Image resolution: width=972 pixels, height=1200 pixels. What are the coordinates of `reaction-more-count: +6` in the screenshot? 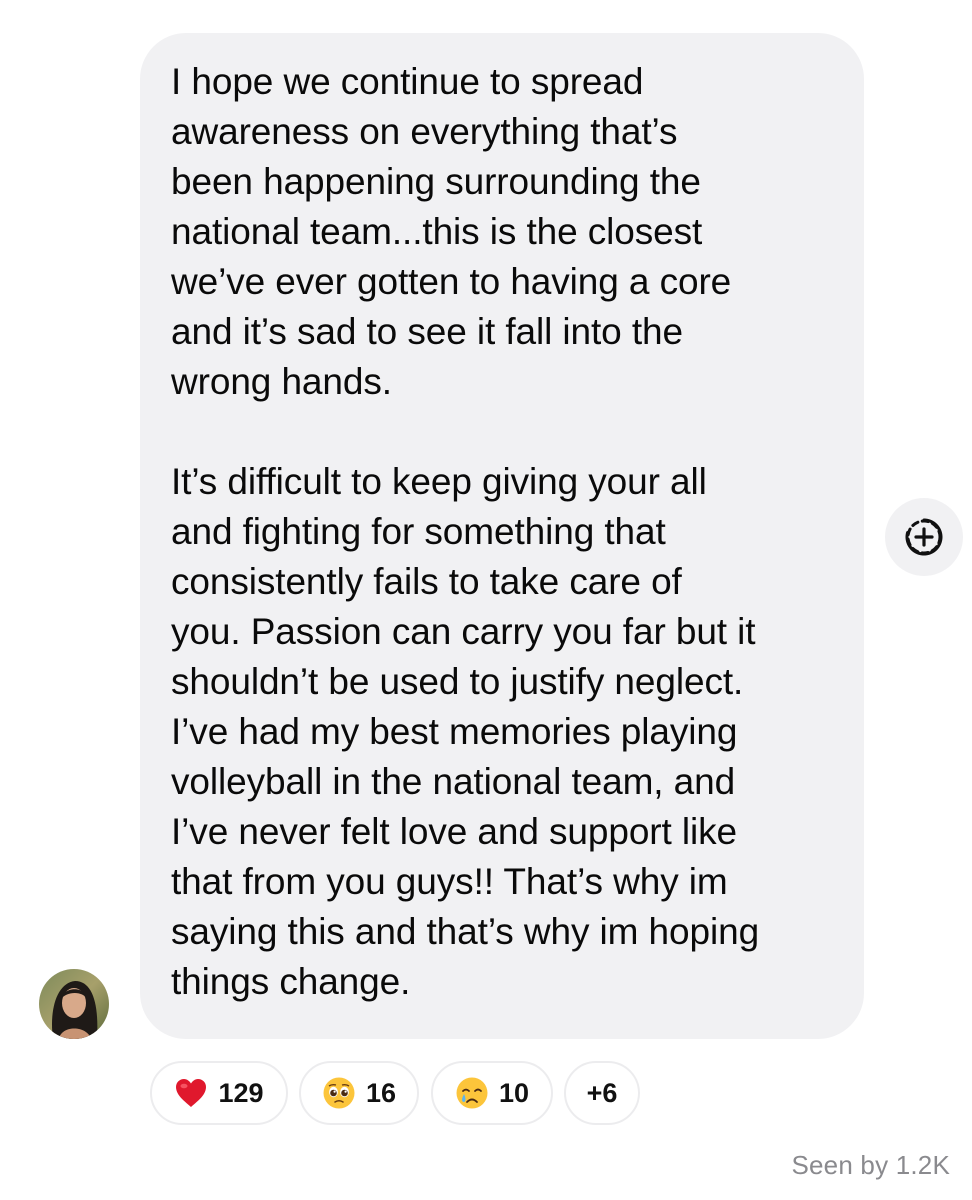 It's located at (602, 1092).